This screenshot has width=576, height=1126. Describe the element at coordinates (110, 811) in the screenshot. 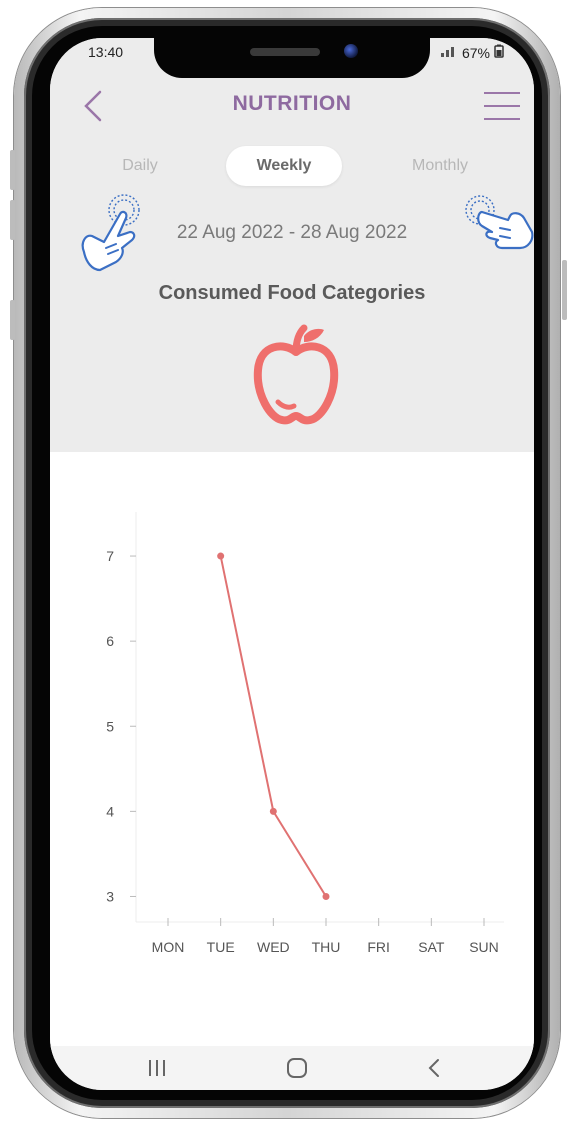

I see `y-tick-label: 4` at that location.